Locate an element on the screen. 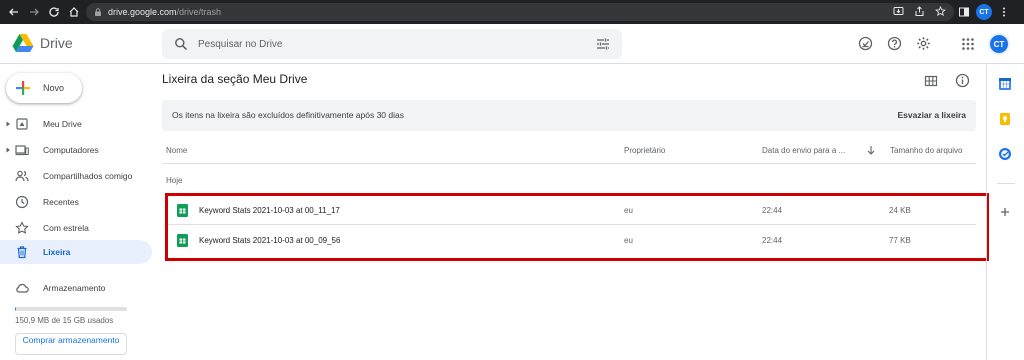 The width and height of the screenshot is (1024, 360). empty-trash-button: Esvaziar a lixeira is located at coordinates (931, 115).